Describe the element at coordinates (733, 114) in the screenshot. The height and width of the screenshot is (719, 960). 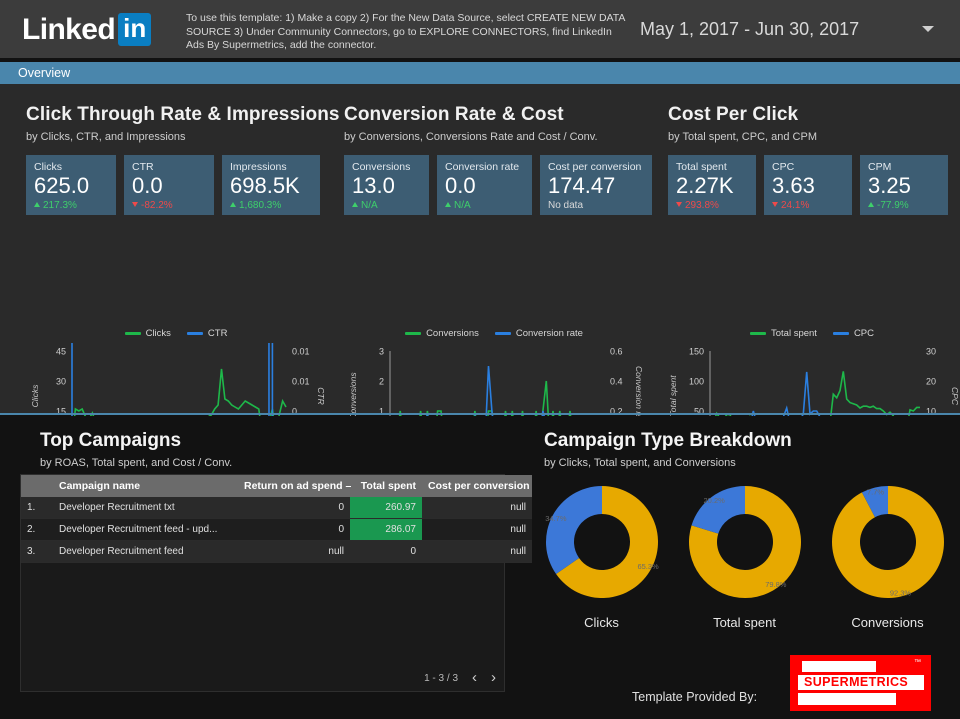
I see `group-title: Cost Per Click` at that location.